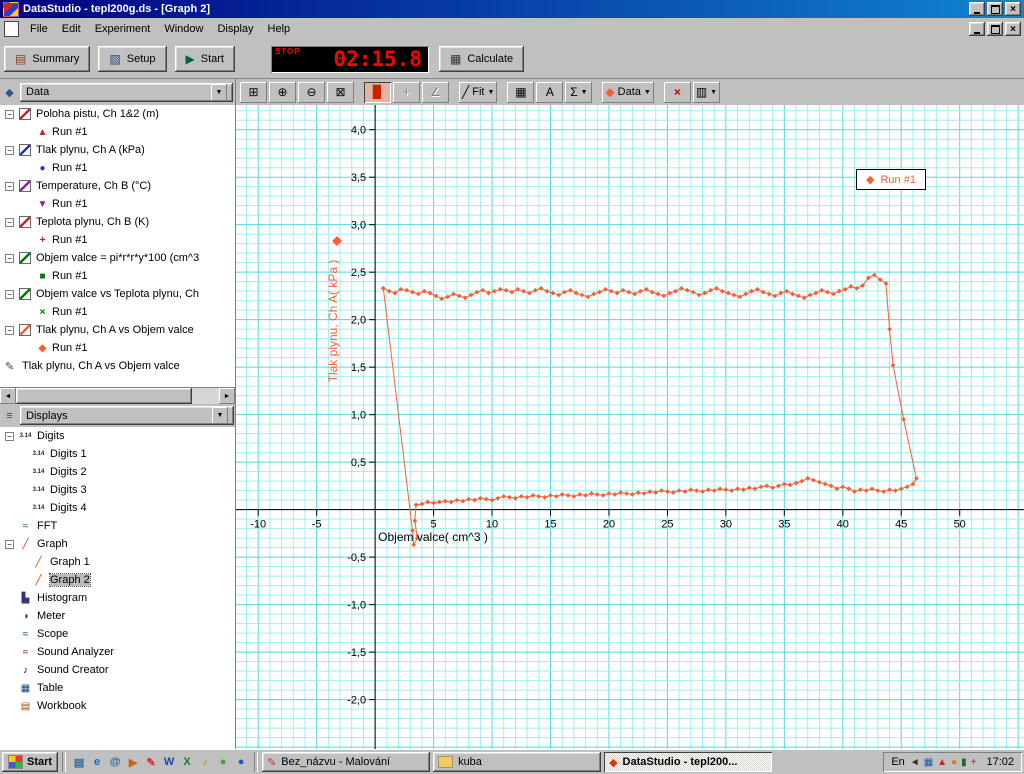  Describe the element at coordinates (223, 762) in the screenshot. I see `icq-icon: ●` at that location.